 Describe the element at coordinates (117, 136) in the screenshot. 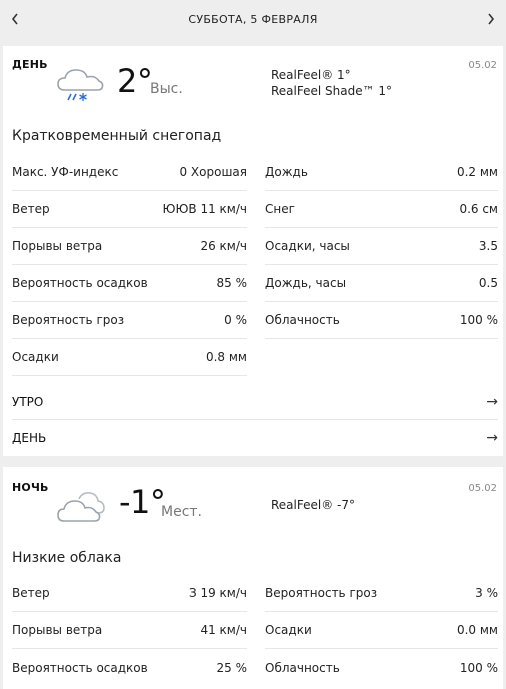

I see `weather-phrase: Кратковременный снегопад` at that location.